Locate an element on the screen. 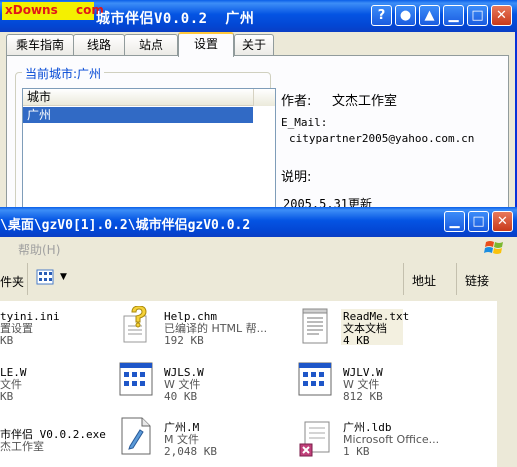 The image size is (517, 467). file-size: 2,048 KB is located at coordinates (190, 451).